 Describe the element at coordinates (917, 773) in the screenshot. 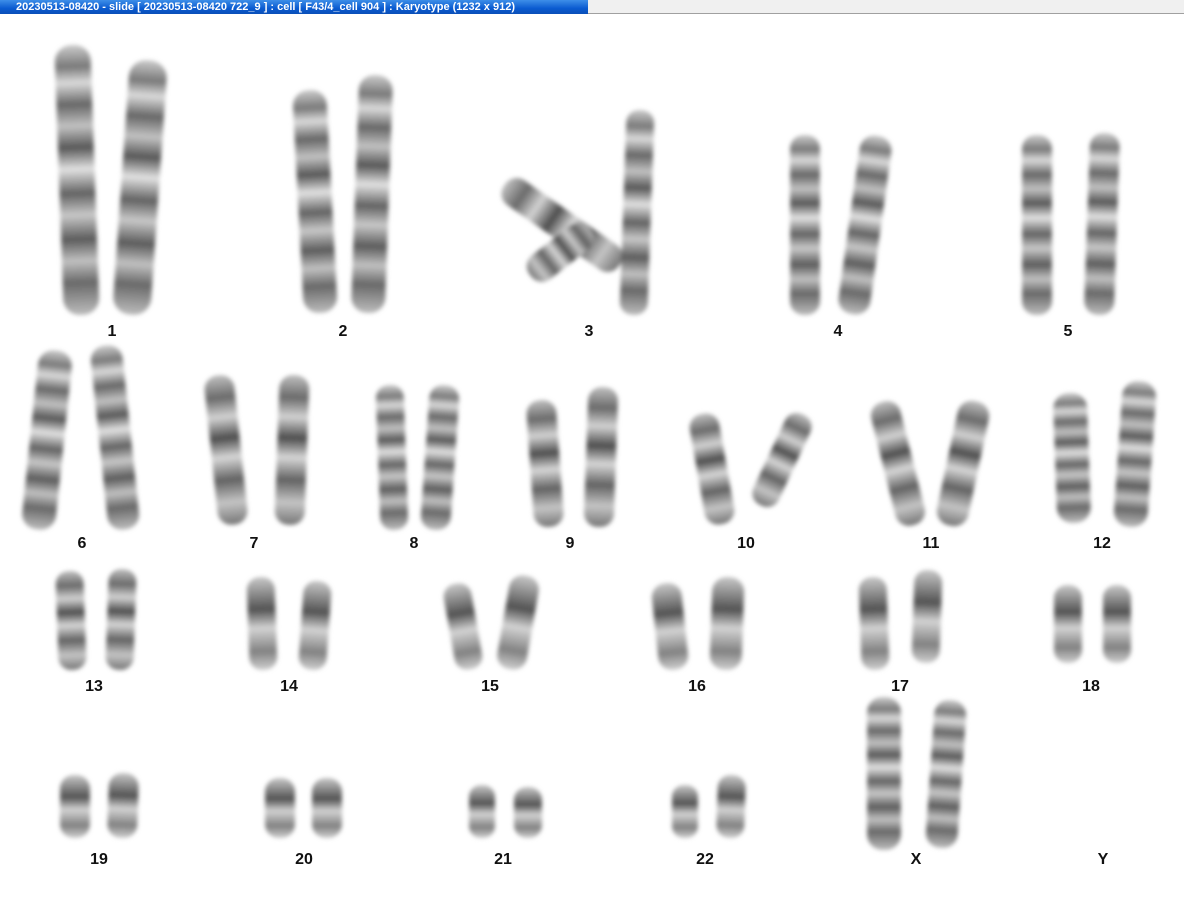

I see `chromosome-pair-X` at that location.